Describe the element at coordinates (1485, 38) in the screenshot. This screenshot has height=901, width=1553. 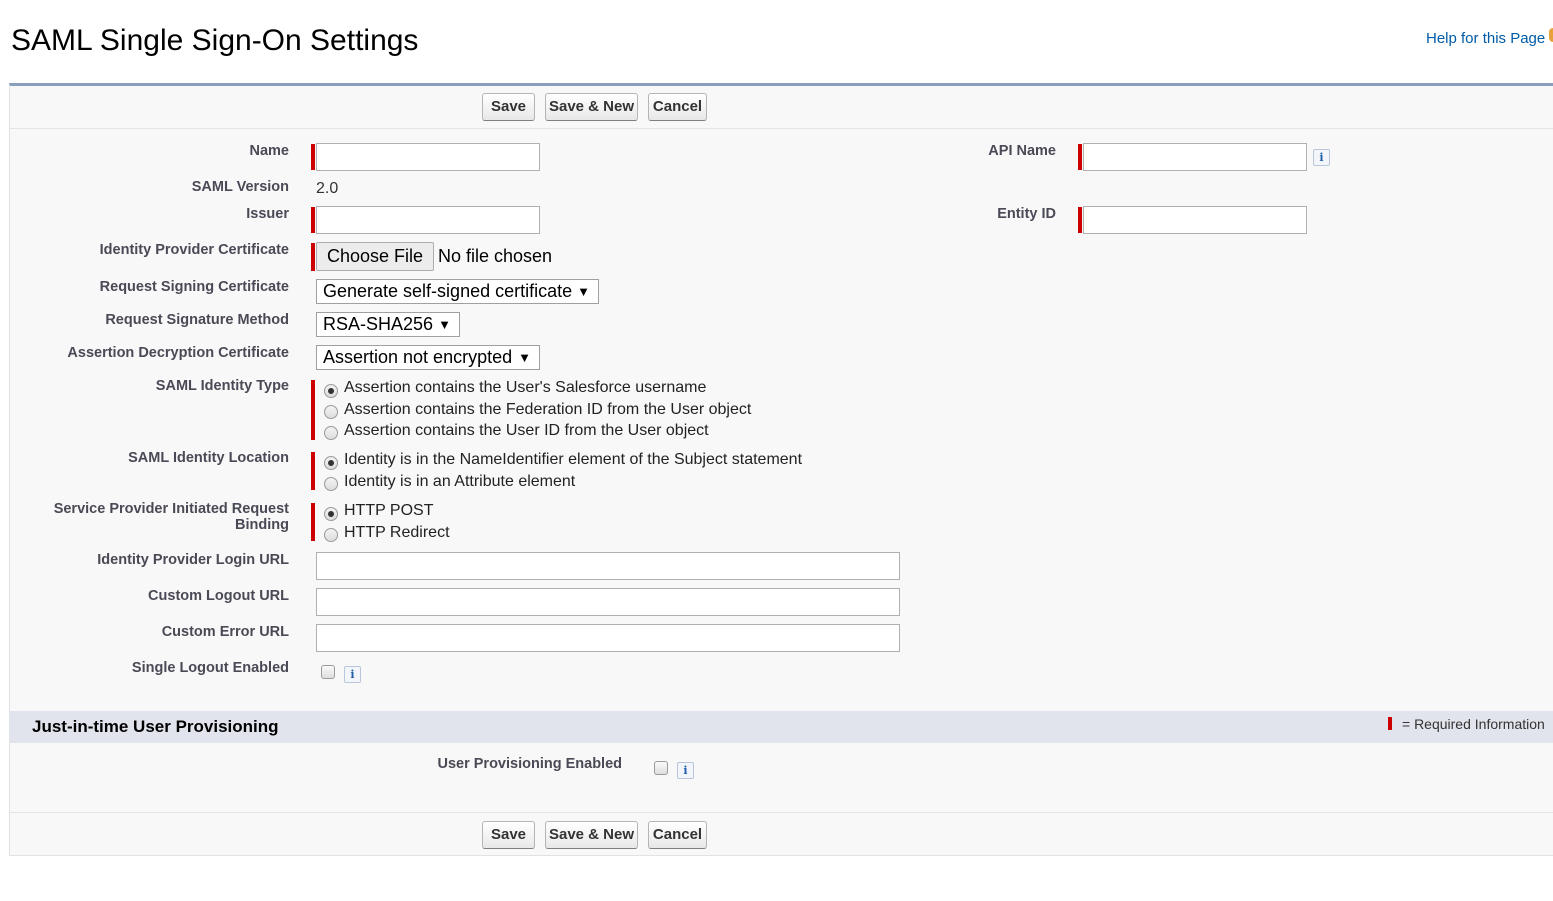
I see `help-link: Help for this Page` at that location.